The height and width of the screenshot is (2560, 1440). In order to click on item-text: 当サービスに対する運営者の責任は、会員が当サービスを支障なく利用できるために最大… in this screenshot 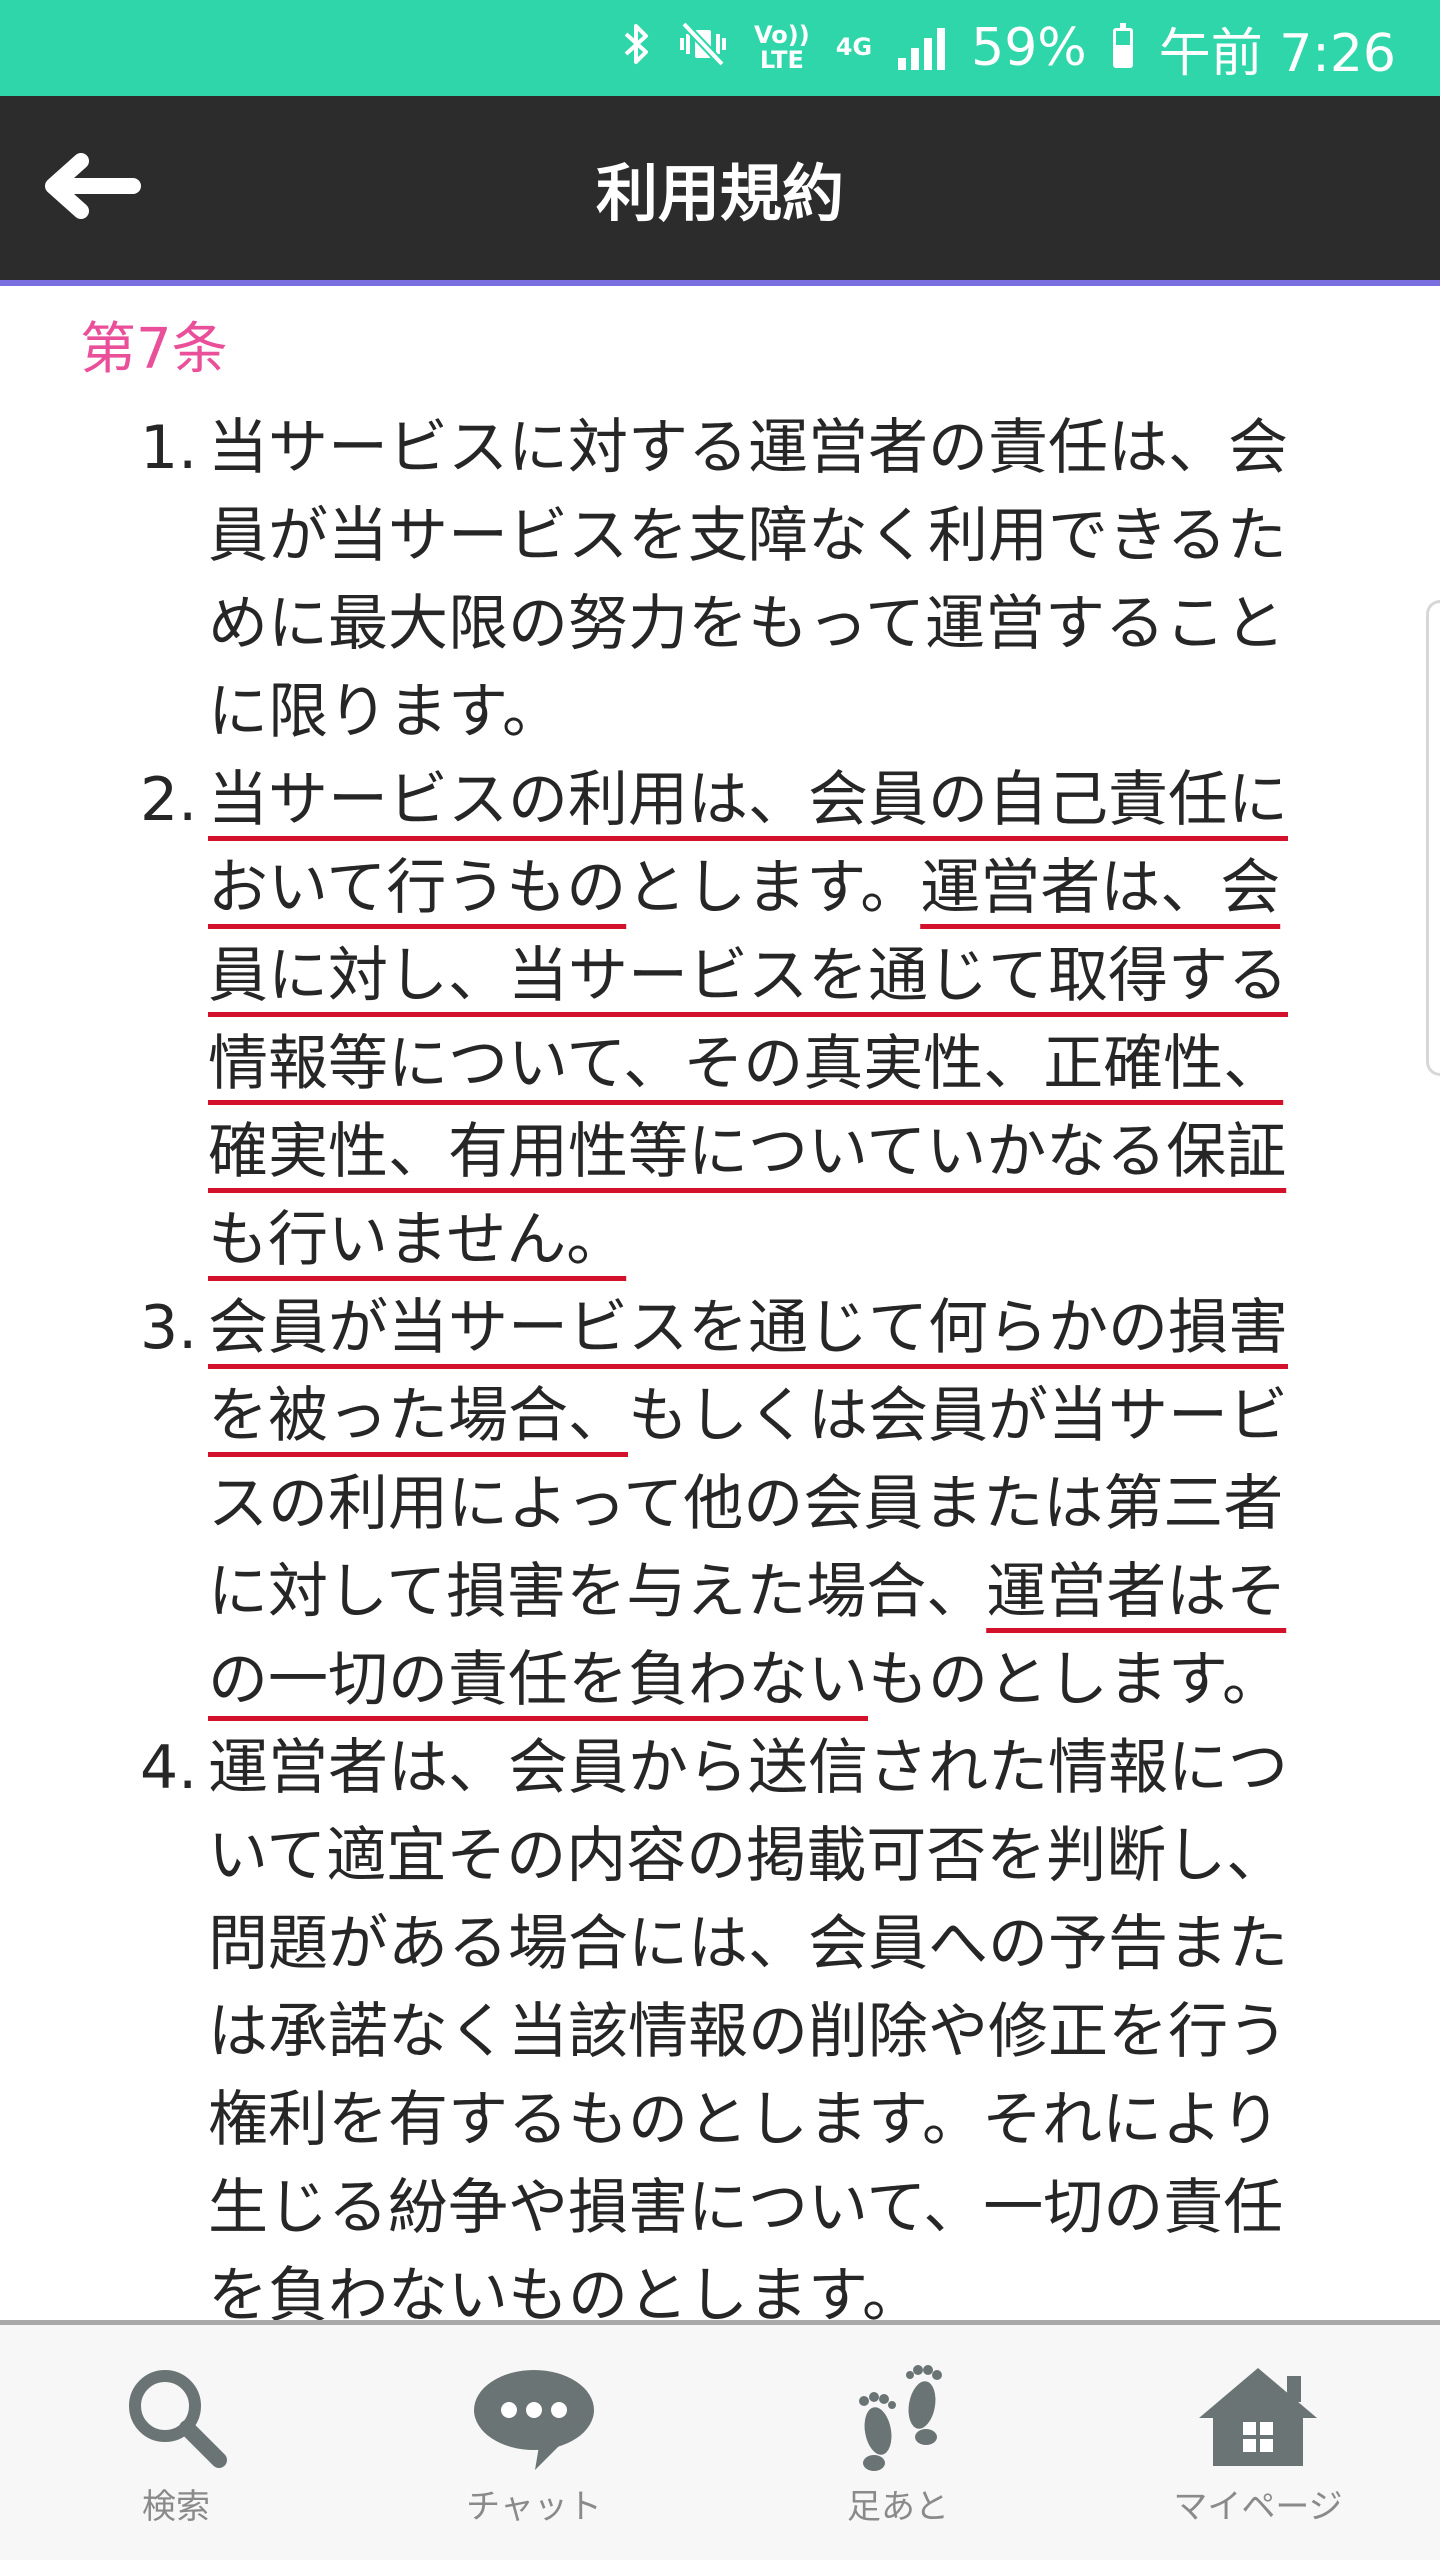, I will do `click(760, 580)`.